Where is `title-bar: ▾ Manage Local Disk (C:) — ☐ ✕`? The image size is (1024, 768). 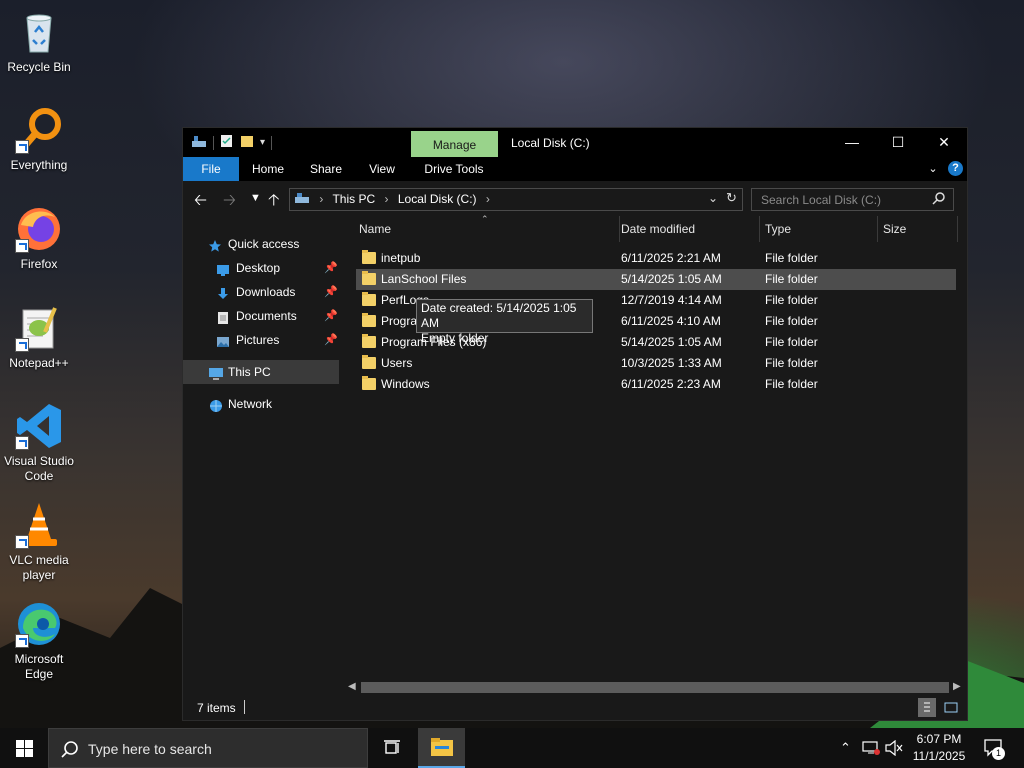
title-bar: ▾ Manage Local Disk (C:) — ☐ ✕ is located at coordinates (575, 142).